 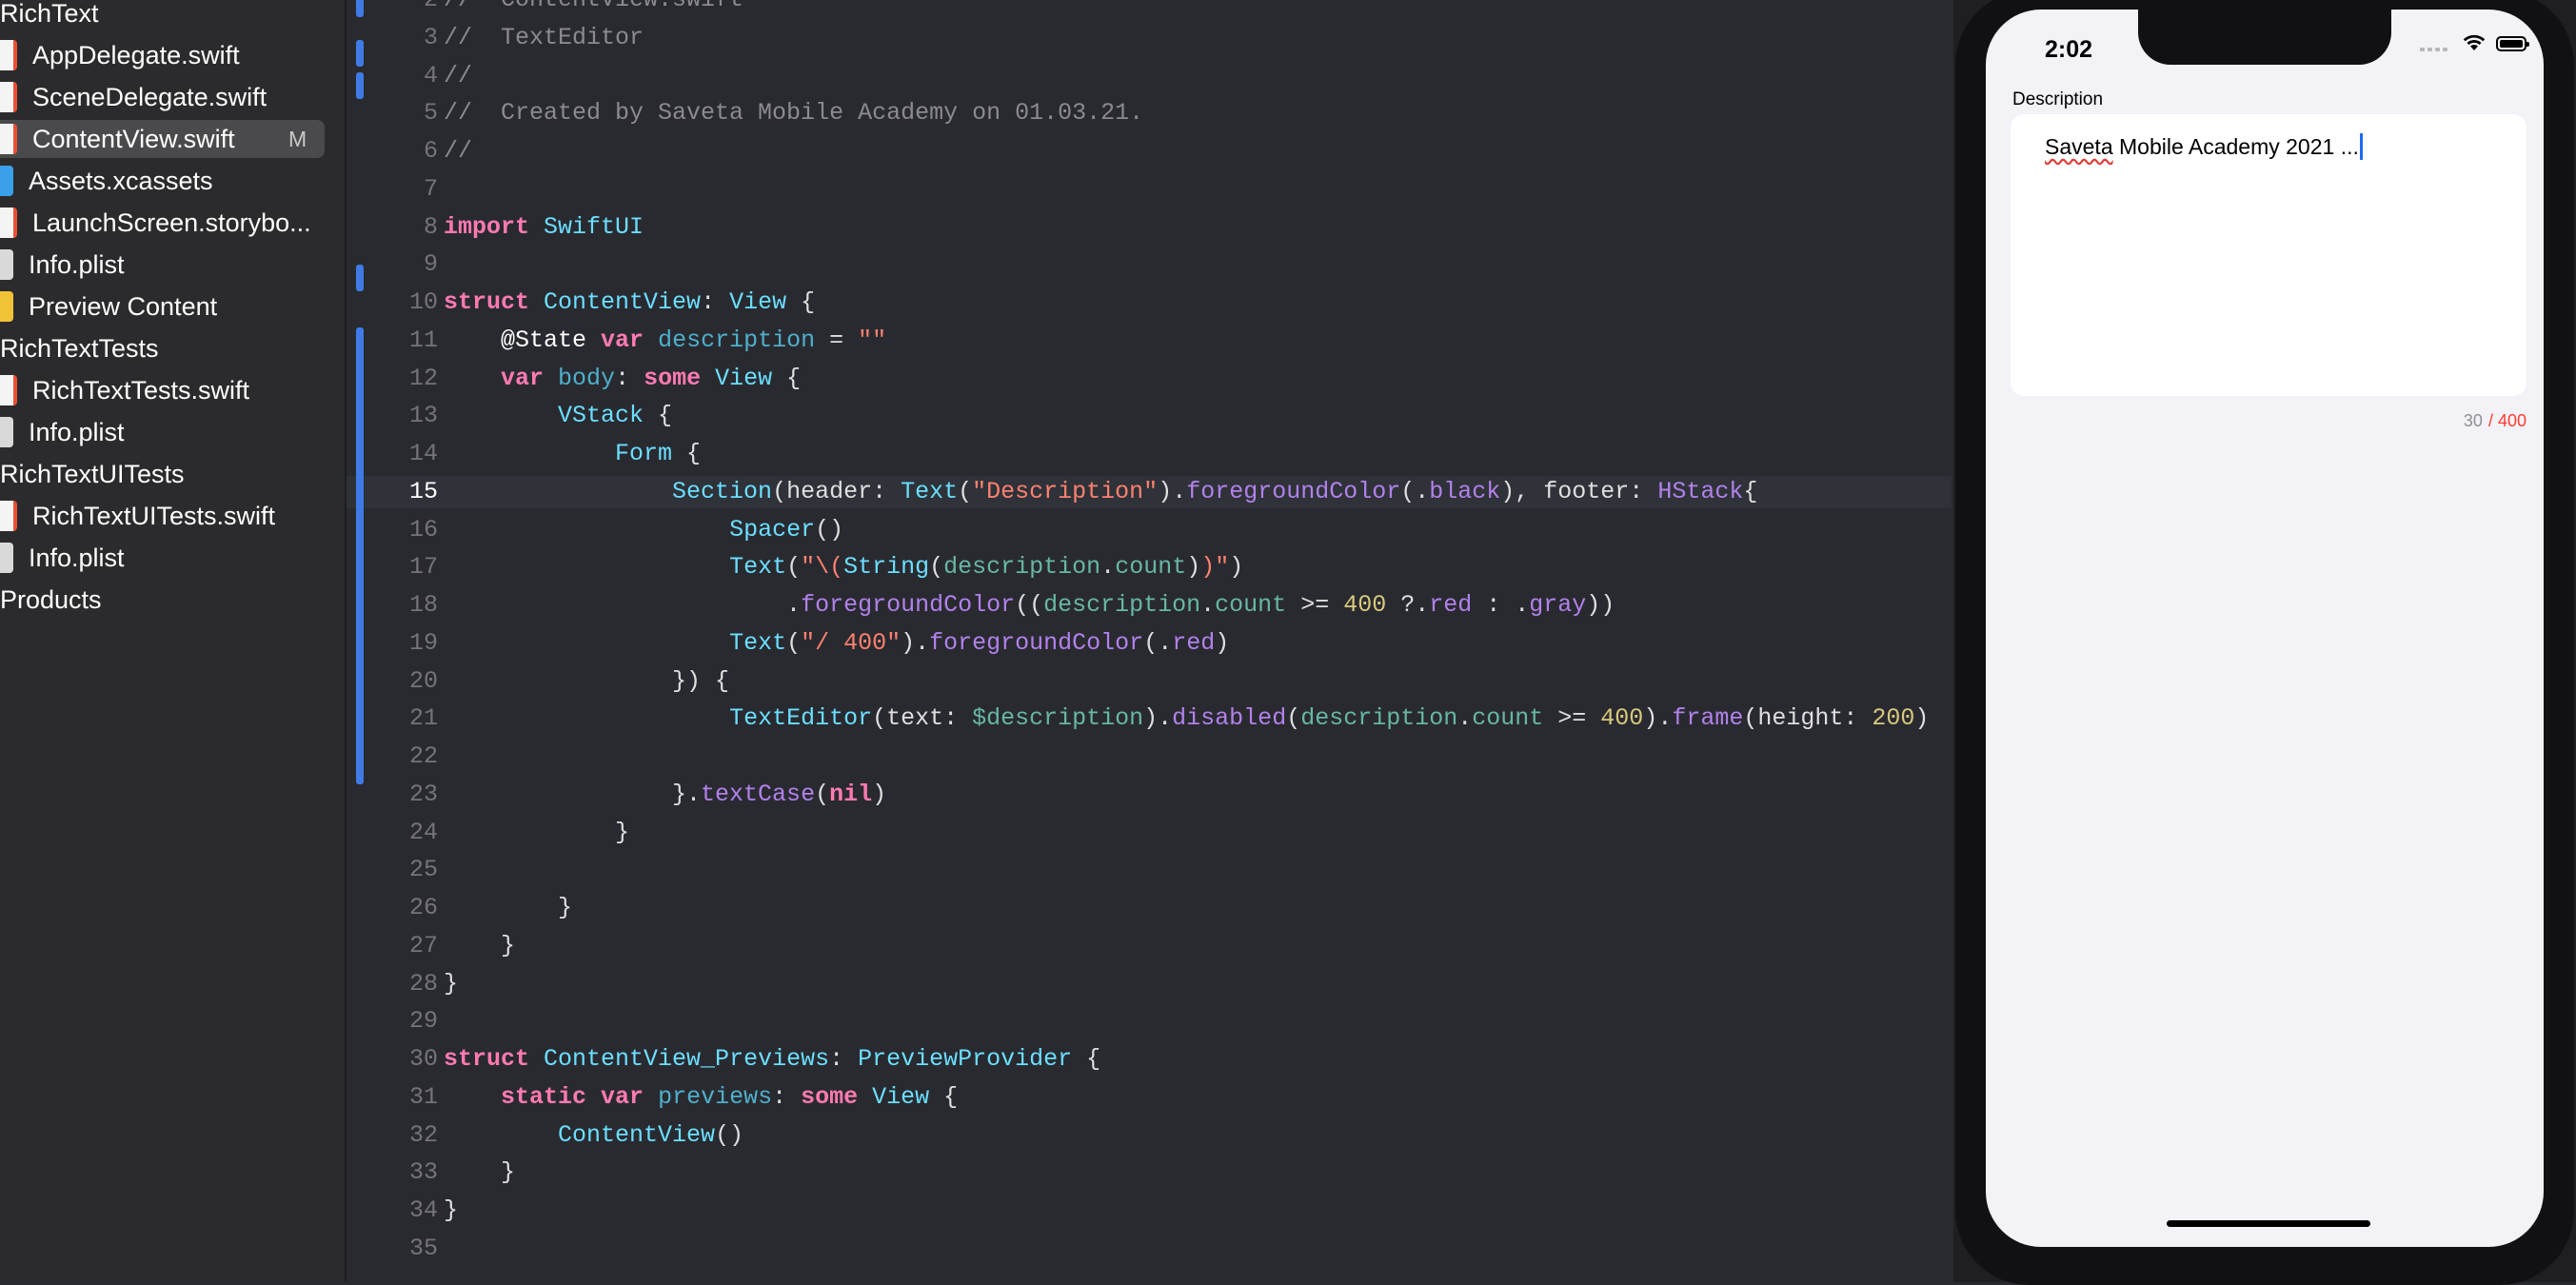 What do you see at coordinates (136, 54) in the screenshot?
I see `sidebar-item-label: AppDelegate.swift` at bounding box center [136, 54].